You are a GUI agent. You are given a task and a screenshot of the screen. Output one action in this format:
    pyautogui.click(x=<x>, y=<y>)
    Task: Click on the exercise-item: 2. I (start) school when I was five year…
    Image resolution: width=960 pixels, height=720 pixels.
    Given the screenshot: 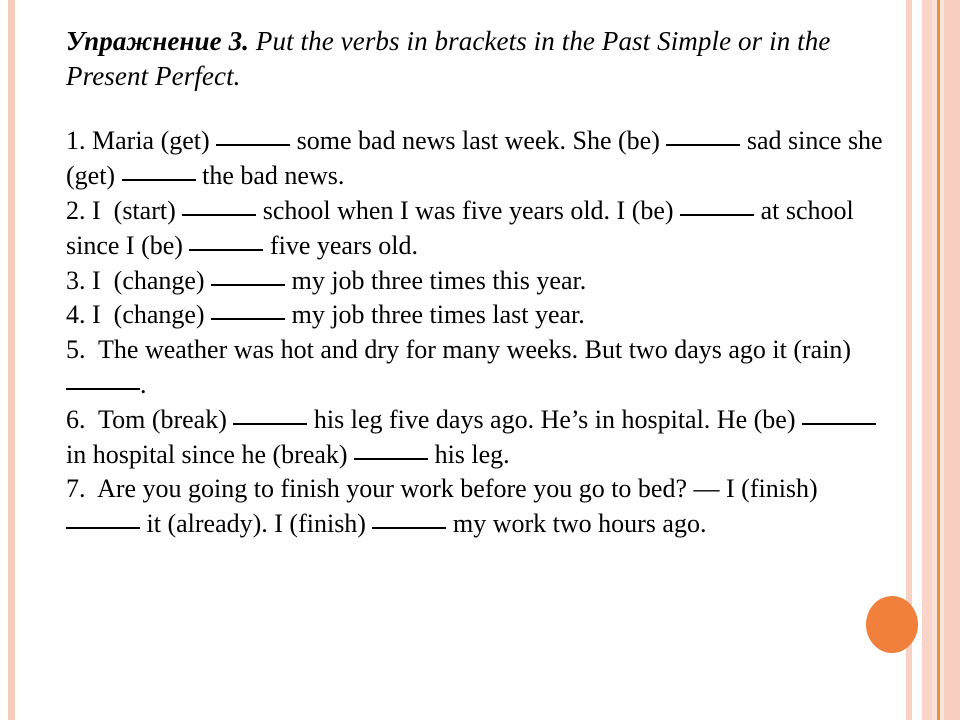 What is the action you would take?
    pyautogui.click(x=481, y=229)
    